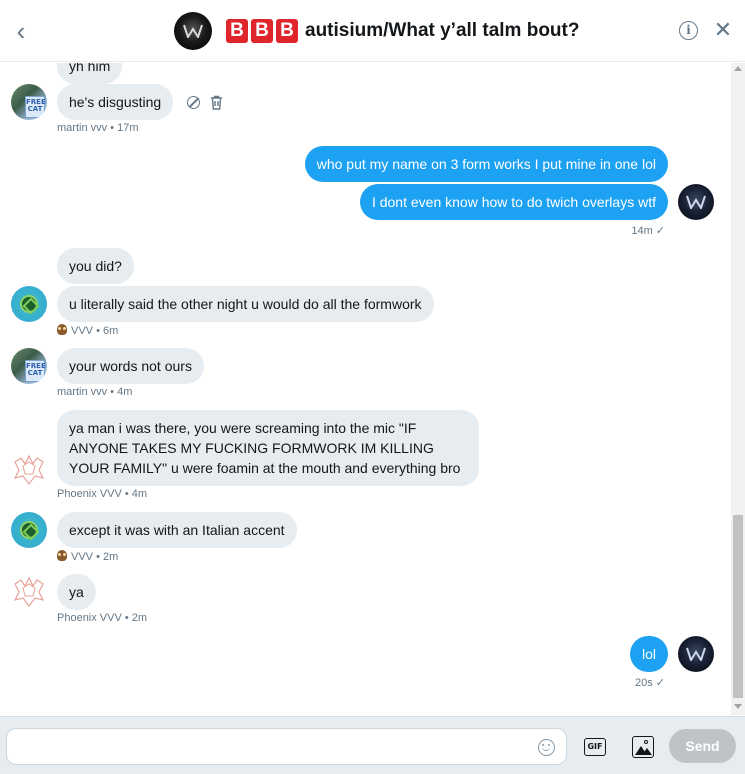  Describe the element at coordinates (648, 231) in the screenshot. I see `message-meta: 14m ✓` at that location.